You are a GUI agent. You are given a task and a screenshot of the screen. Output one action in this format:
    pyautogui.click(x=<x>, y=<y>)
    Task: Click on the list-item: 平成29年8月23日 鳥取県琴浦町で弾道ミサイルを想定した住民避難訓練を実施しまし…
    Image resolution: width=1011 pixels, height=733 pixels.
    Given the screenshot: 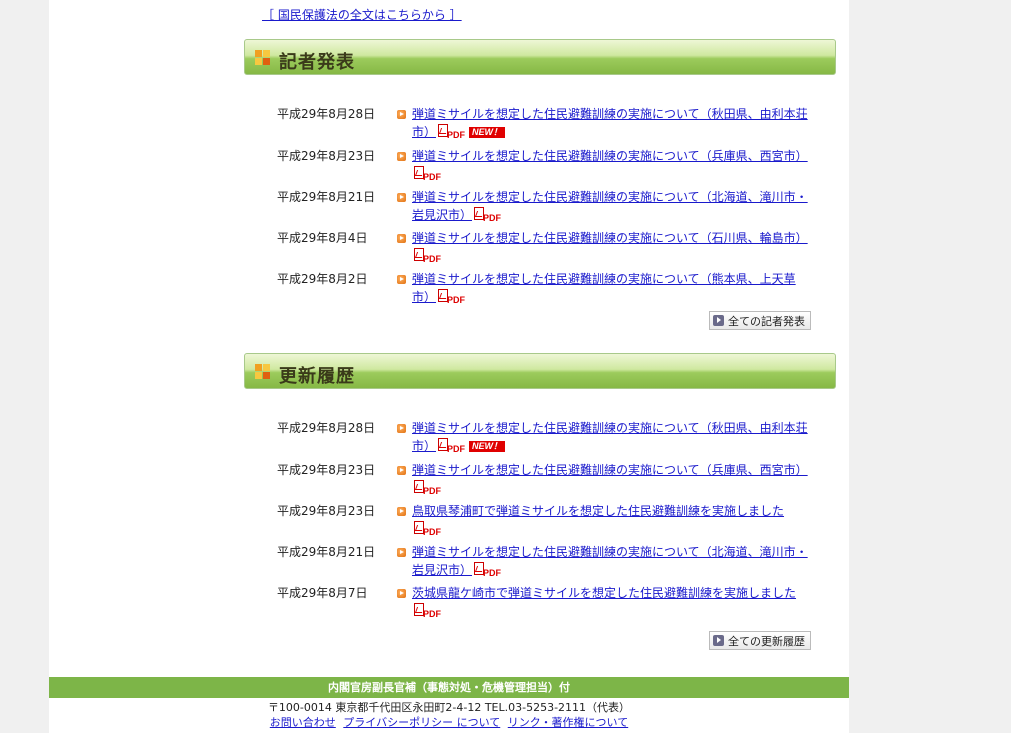 What is the action you would take?
    pyautogui.click(x=547, y=520)
    